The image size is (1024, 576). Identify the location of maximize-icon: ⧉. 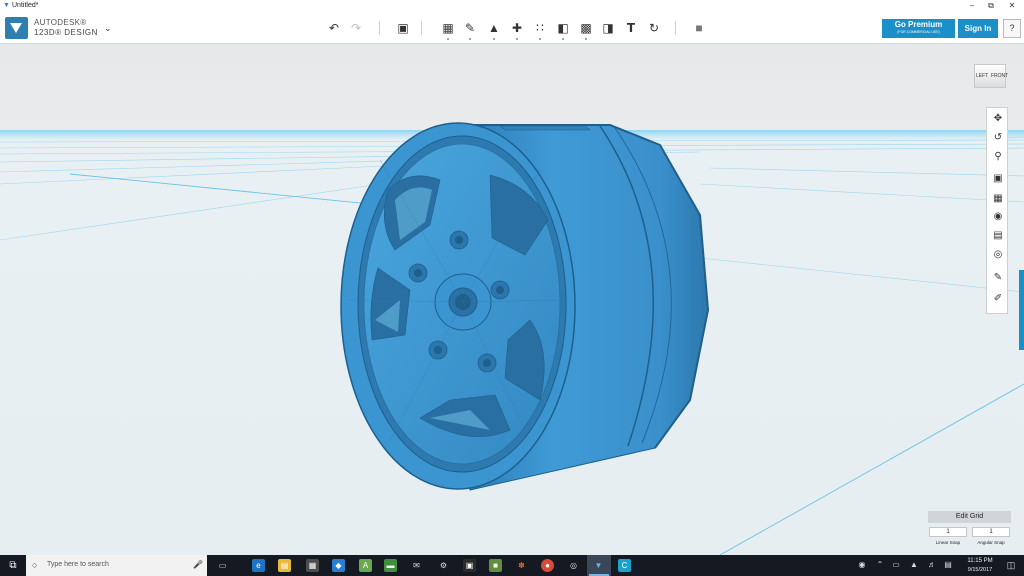
(991, 6).